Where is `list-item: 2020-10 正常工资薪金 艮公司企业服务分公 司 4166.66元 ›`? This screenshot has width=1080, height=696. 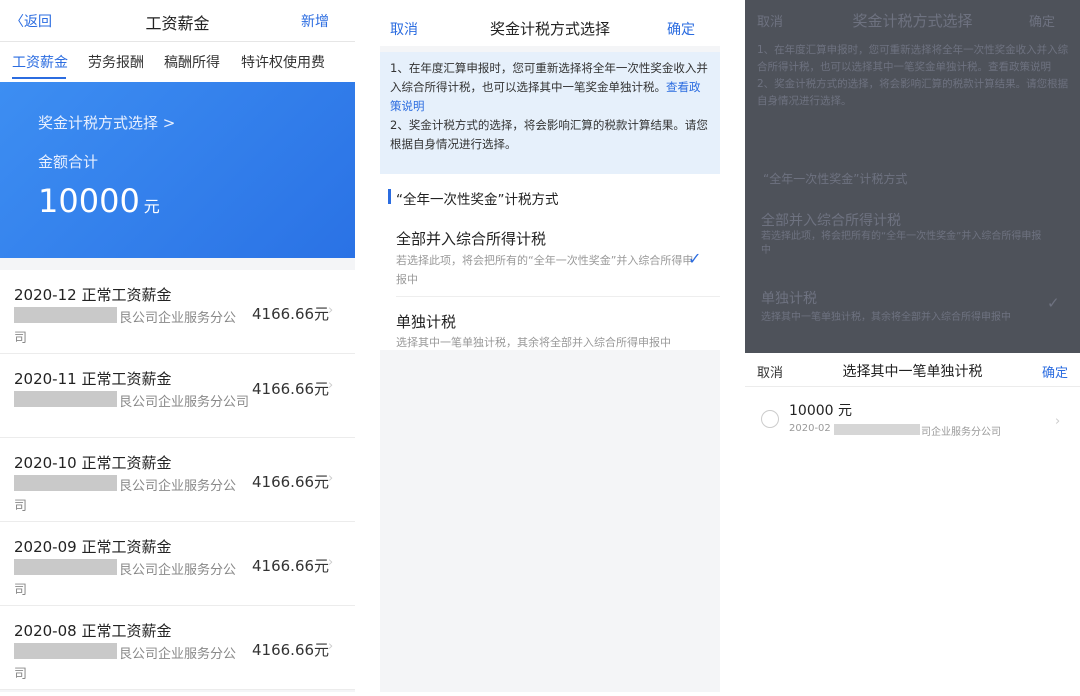
list-item: 2020-10 正常工资薪金 艮公司企业服务分公 司 4166.66元 › is located at coordinates (177, 480).